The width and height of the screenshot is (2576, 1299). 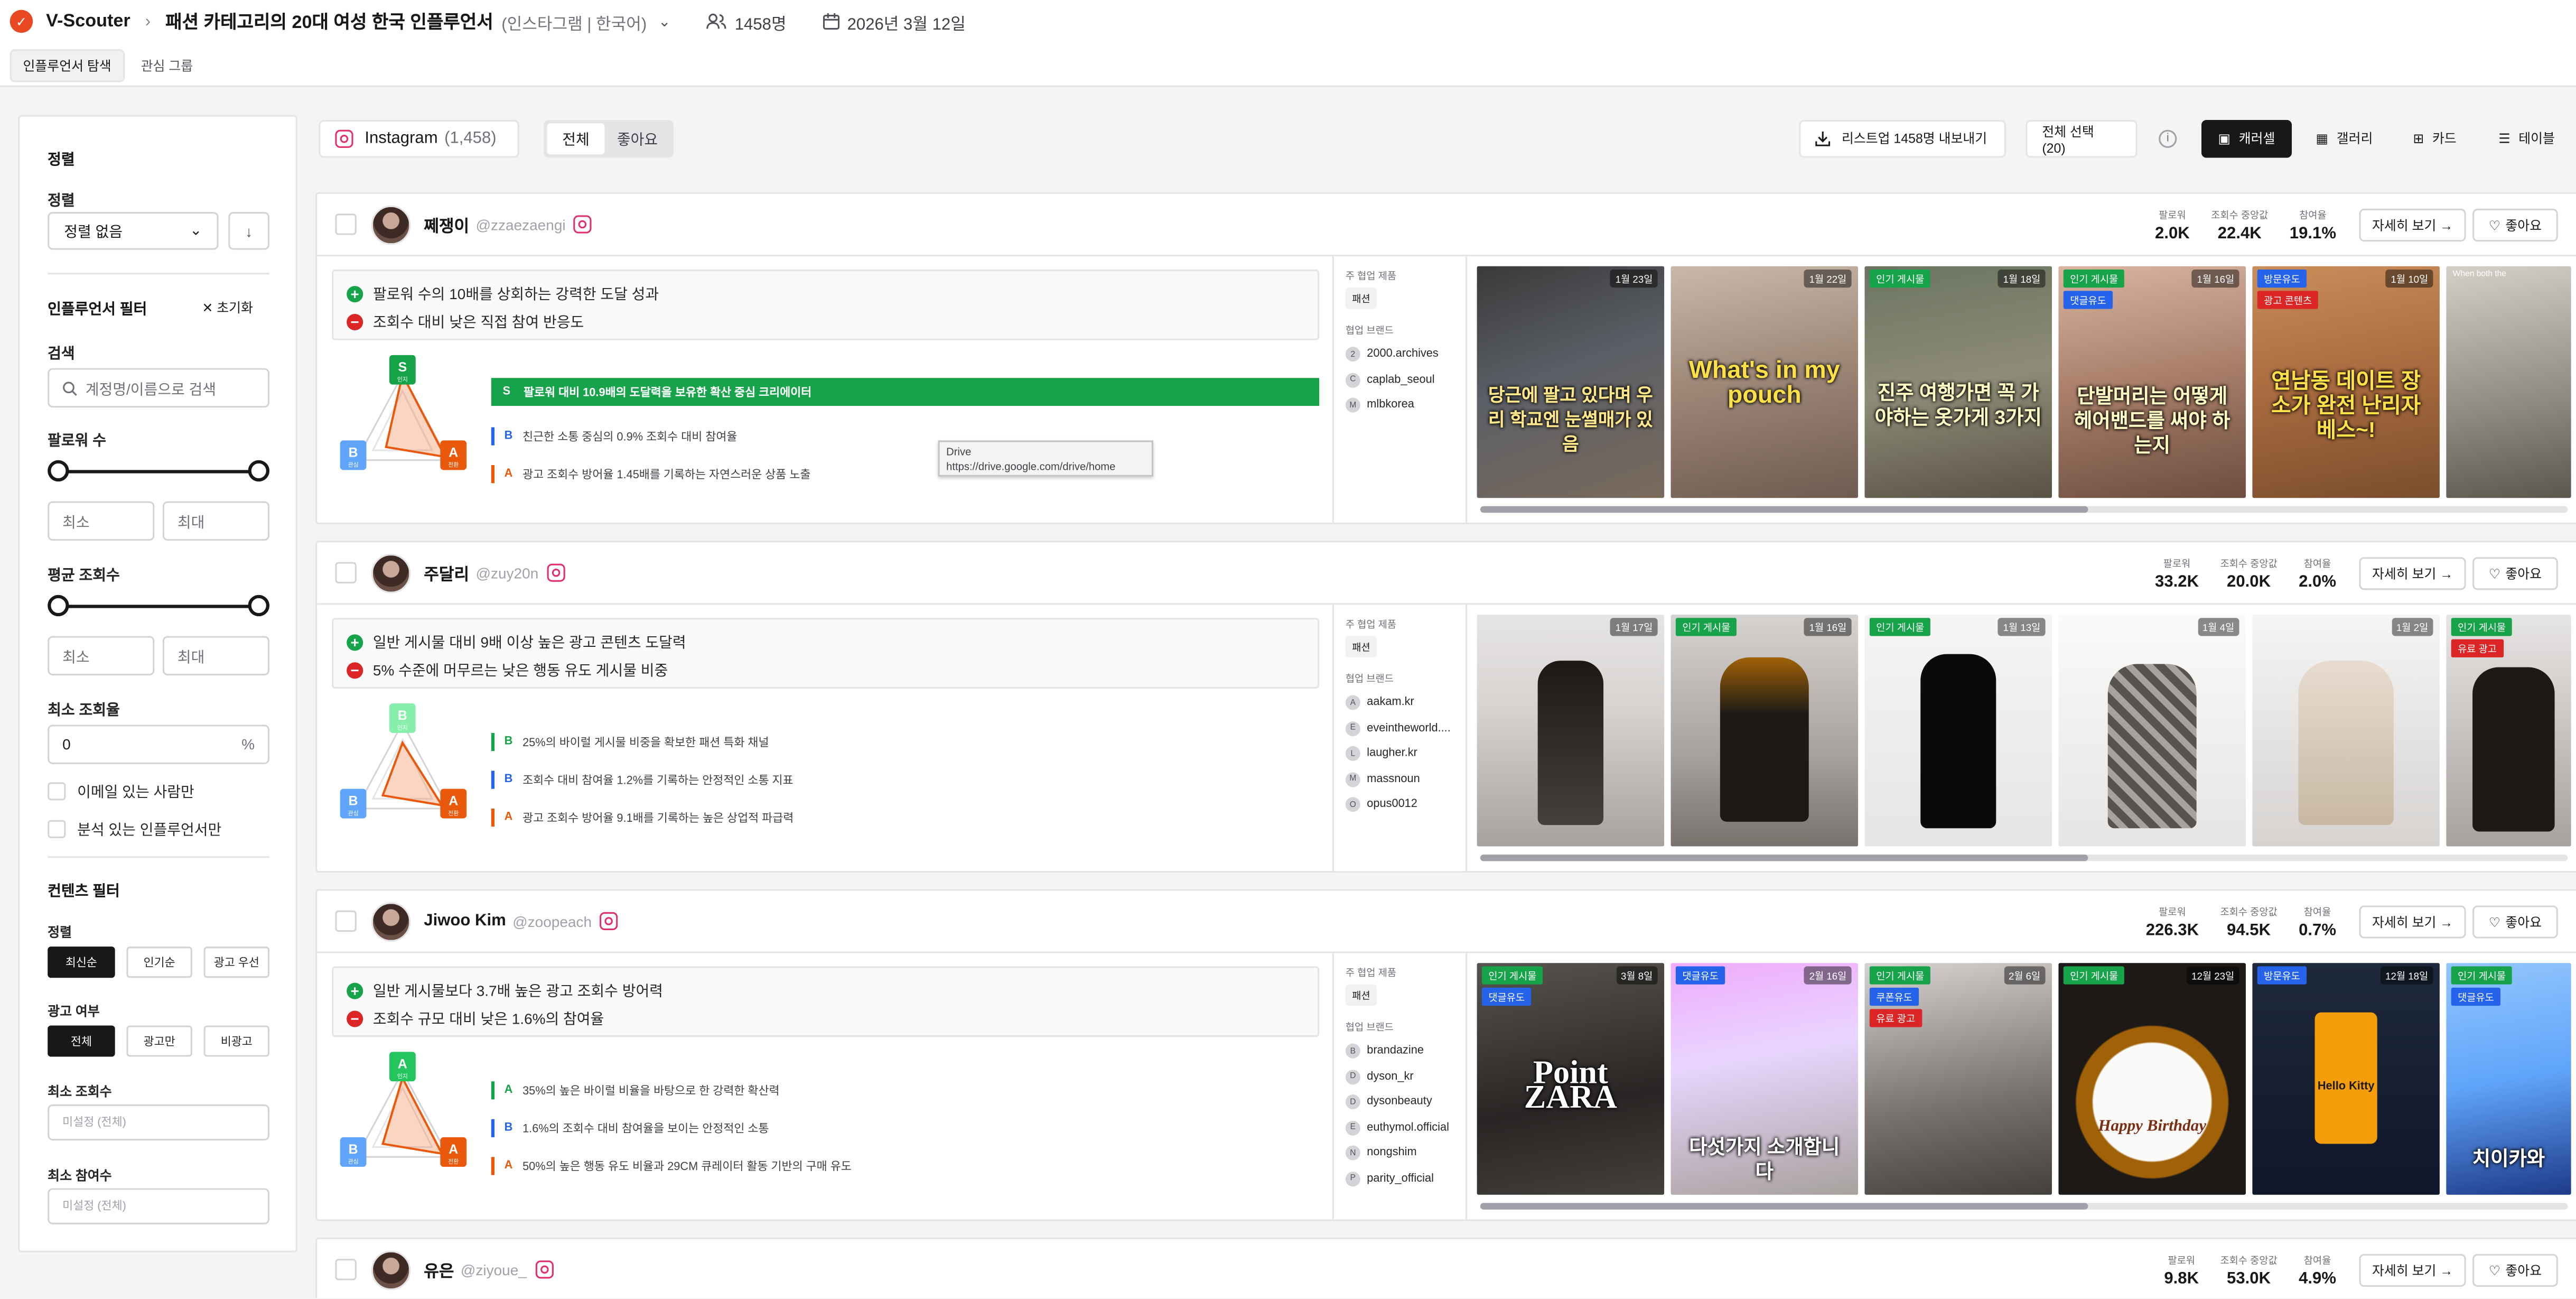 What do you see at coordinates (101, 656) in the screenshot?
I see `views-min-input: 최소` at bounding box center [101, 656].